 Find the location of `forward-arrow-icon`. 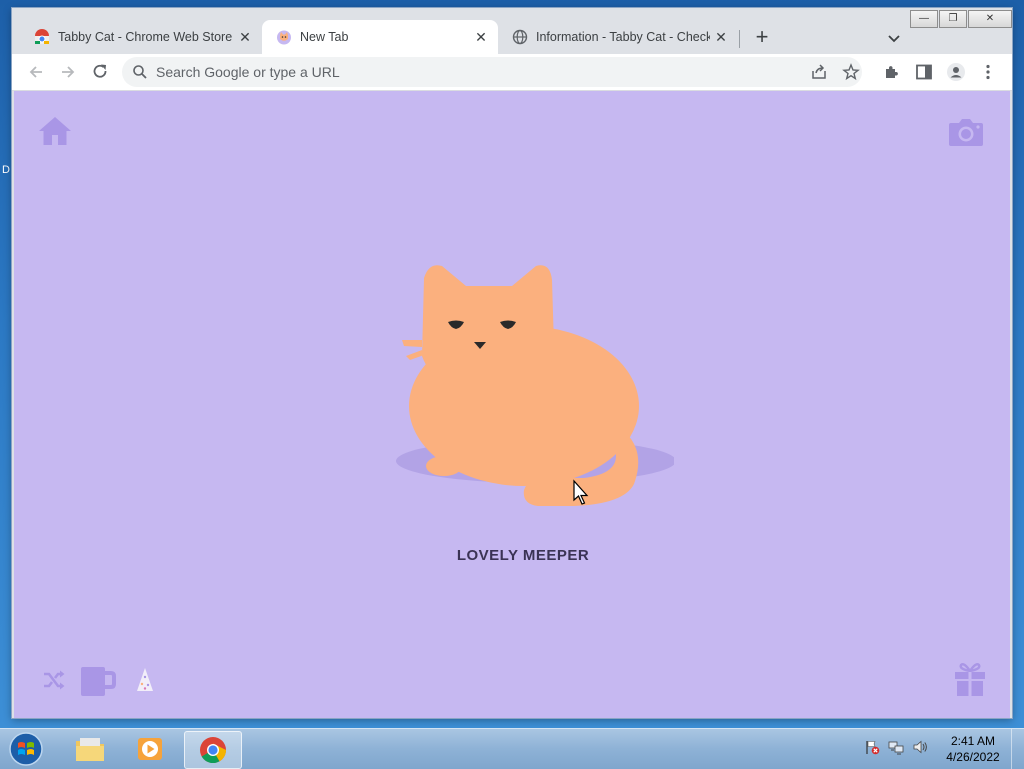

forward-arrow-icon is located at coordinates (68, 72).